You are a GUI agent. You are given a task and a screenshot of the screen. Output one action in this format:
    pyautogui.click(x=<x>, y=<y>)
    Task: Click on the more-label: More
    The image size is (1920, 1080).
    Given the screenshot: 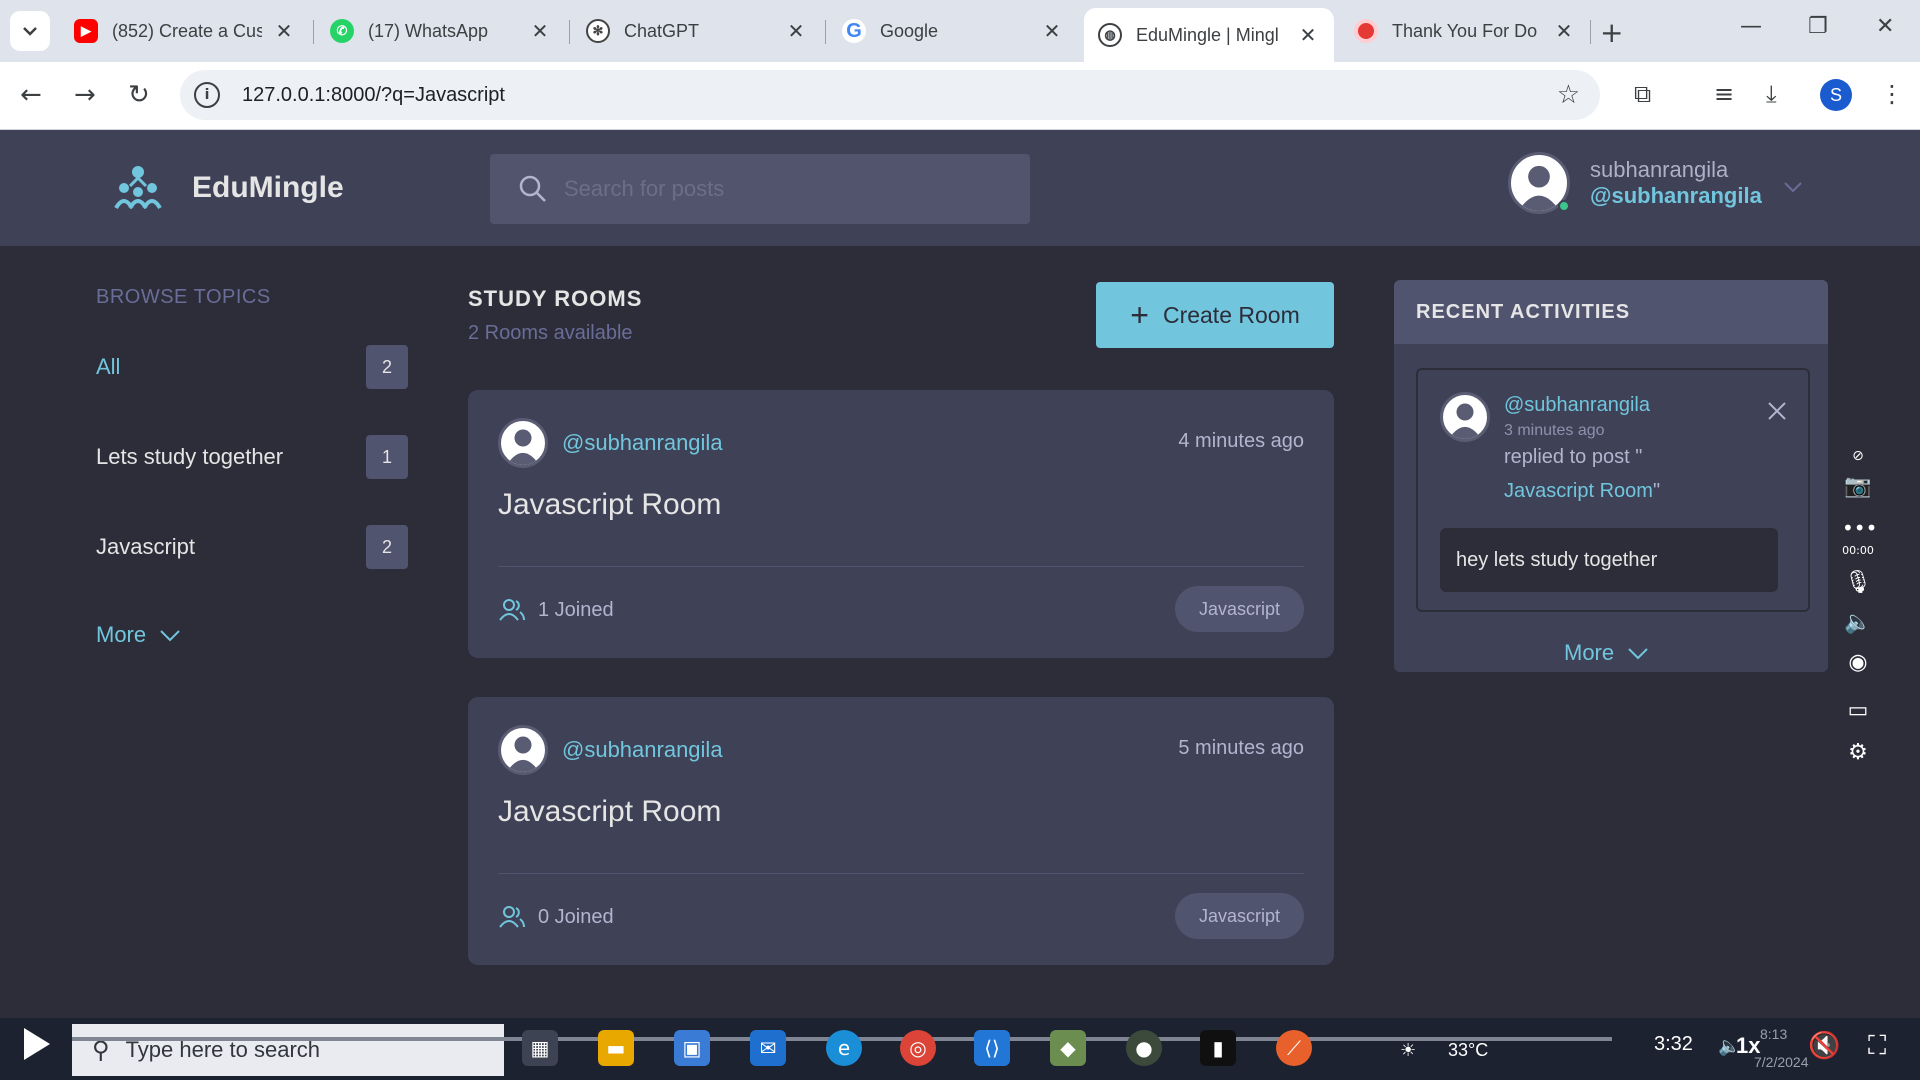 What is the action you would take?
    pyautogui.click(x=121, y=634)
    